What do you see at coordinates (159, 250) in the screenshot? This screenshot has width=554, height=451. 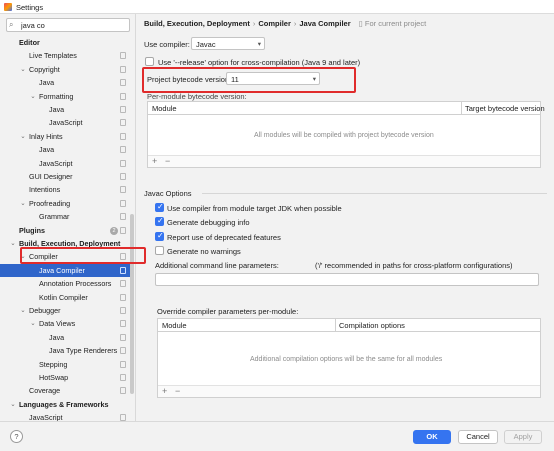 I see `no-warnings-checkbox` at bounding box center [159, 250].